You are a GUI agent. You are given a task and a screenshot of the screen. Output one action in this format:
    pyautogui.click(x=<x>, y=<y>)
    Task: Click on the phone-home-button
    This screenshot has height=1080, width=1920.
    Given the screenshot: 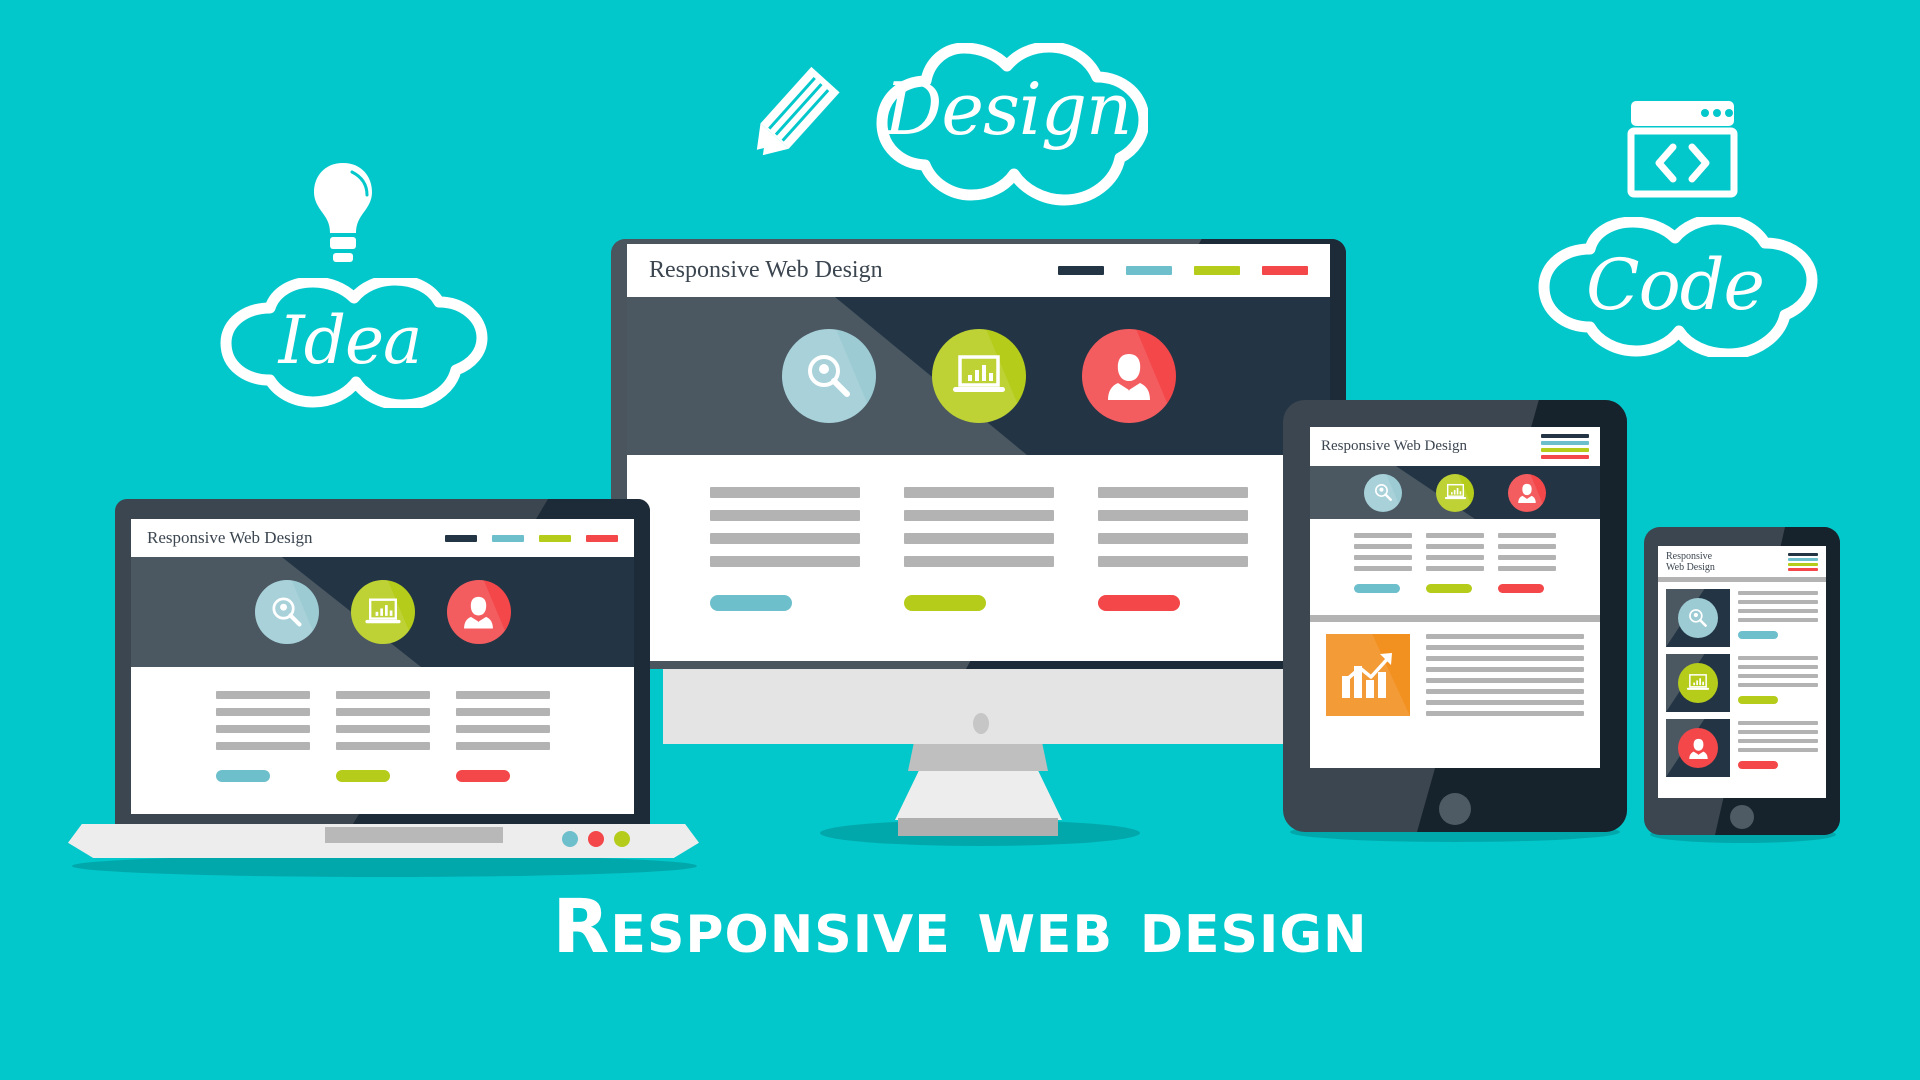 What is the action you would take?
    pyautogui.click(x=1742, y=817)
    